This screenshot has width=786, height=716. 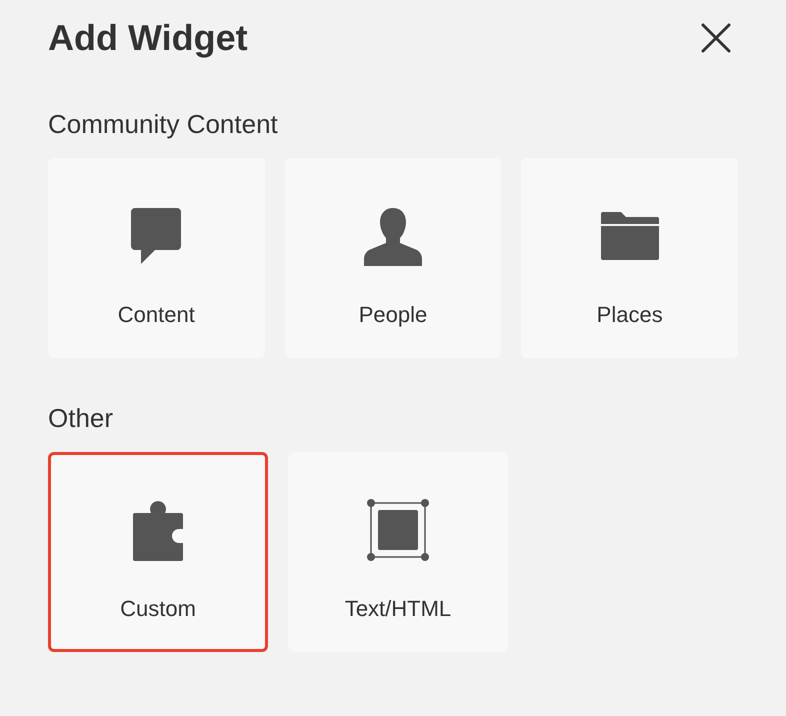 I want to click on widget-tile: Content, so click(x=156, y=258).